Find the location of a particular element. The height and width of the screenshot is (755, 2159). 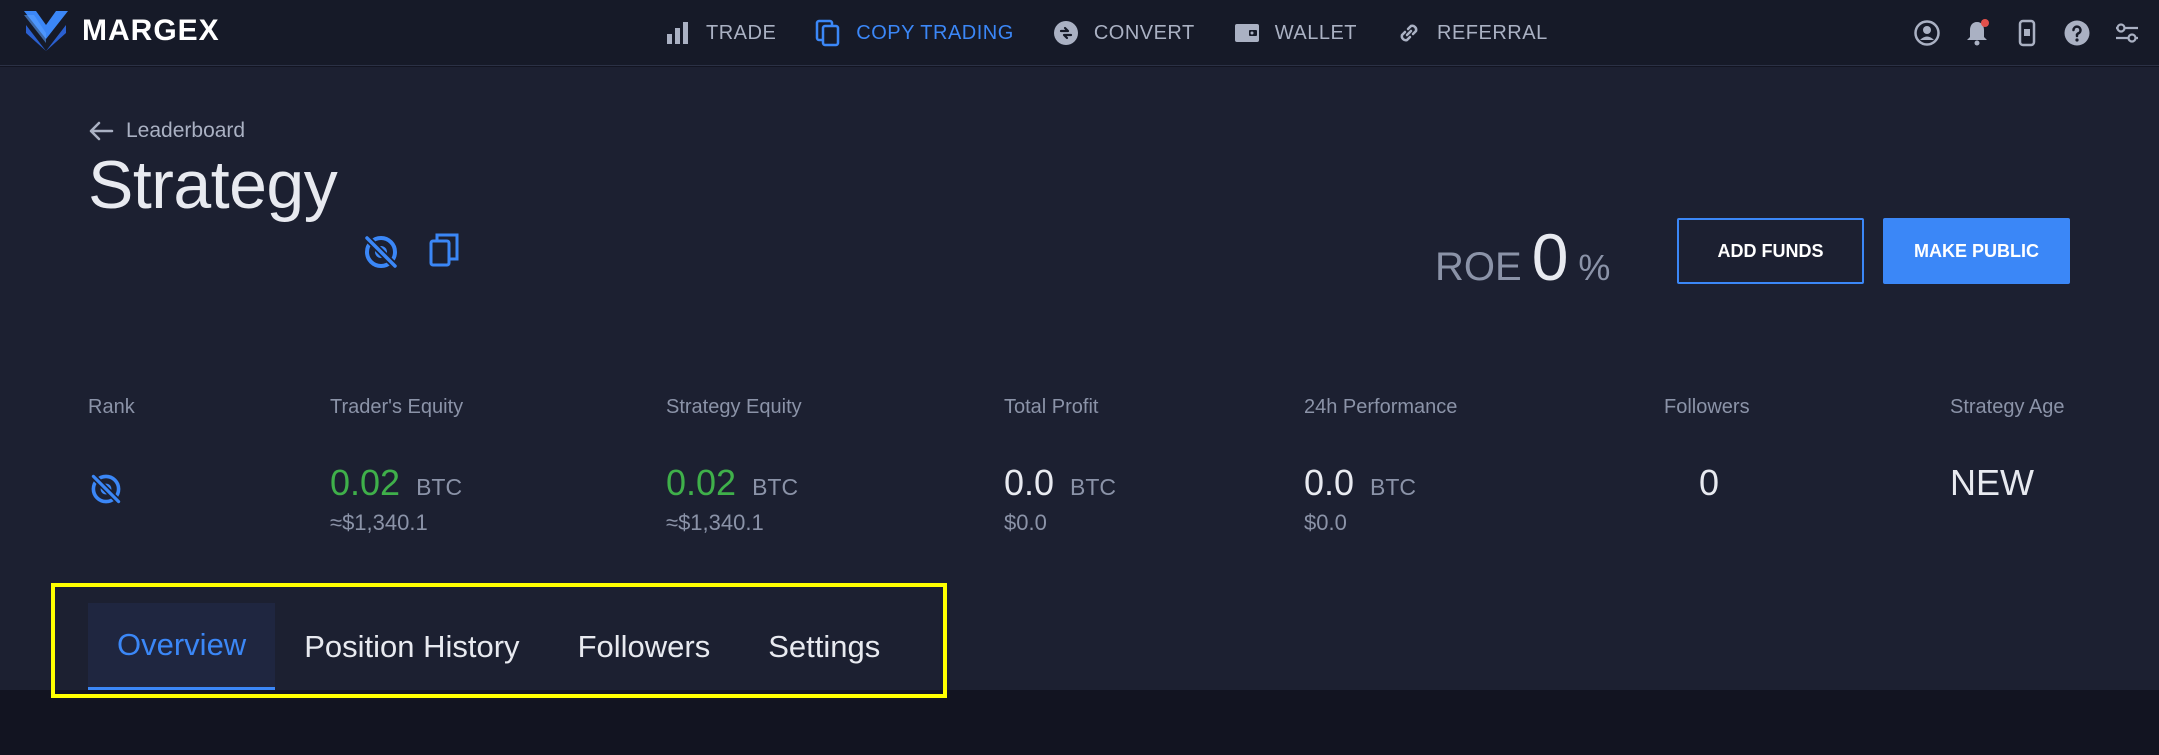

stat-row-traders-equity: 0.02 BTC is located at coordinates (396, 483).